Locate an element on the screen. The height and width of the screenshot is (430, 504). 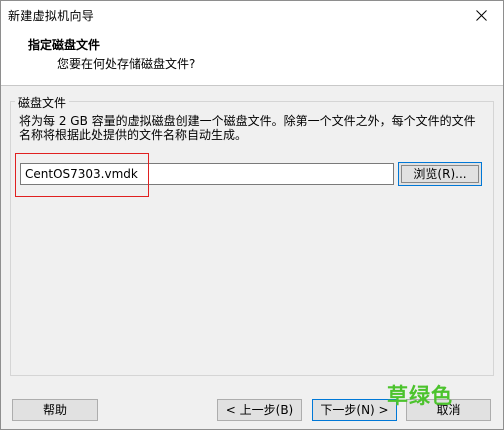
page-subtitle: 您要在何处存储磁盘文件? is located at coordinates (126, 64).